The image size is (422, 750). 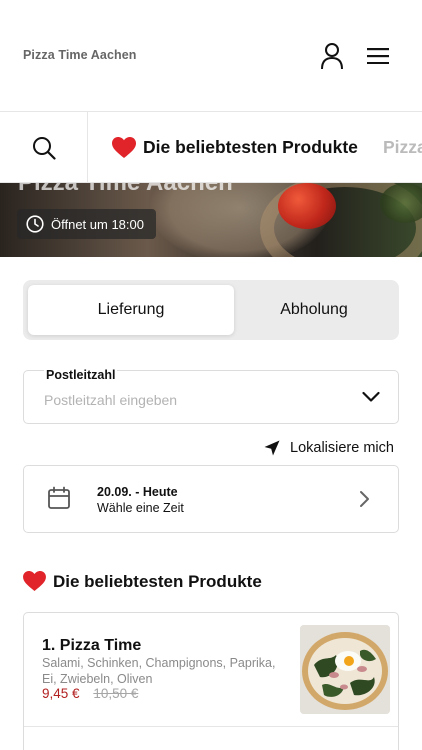 I want to click on hero-image-tomato, so click(x=307, y=206).